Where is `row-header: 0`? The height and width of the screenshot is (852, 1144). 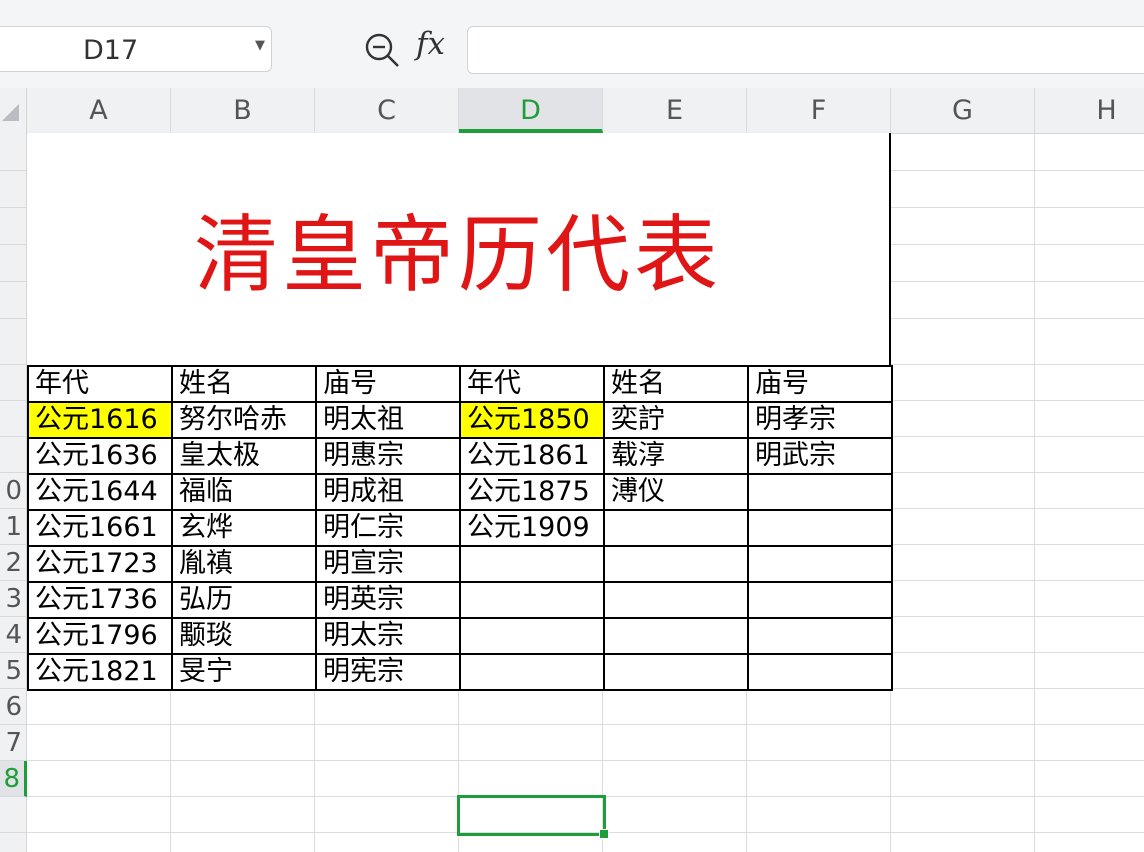 row-header: 0 is located at coordinates (13, 491).